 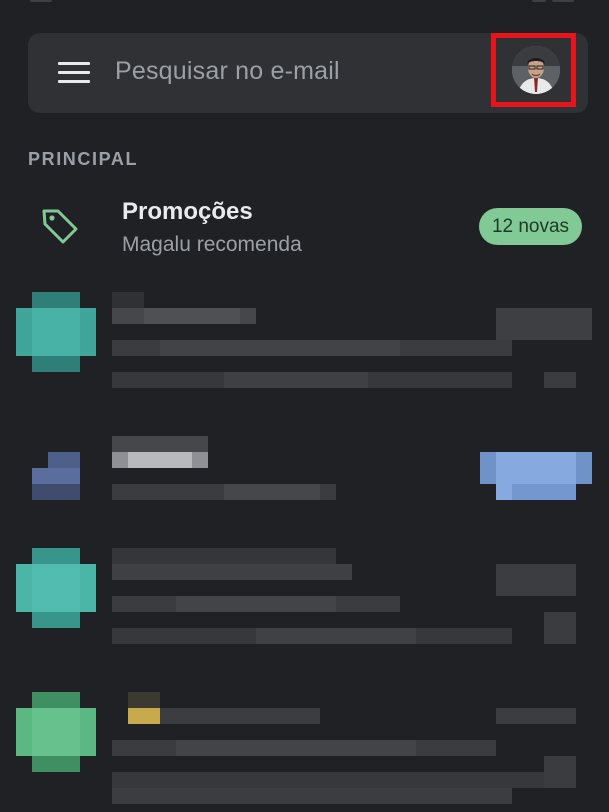 What do you see at coordinates (212, 244) in the screenshot?
I see `promotions-subtitle: Magalu recomenda` at bounding box center [212, 244].